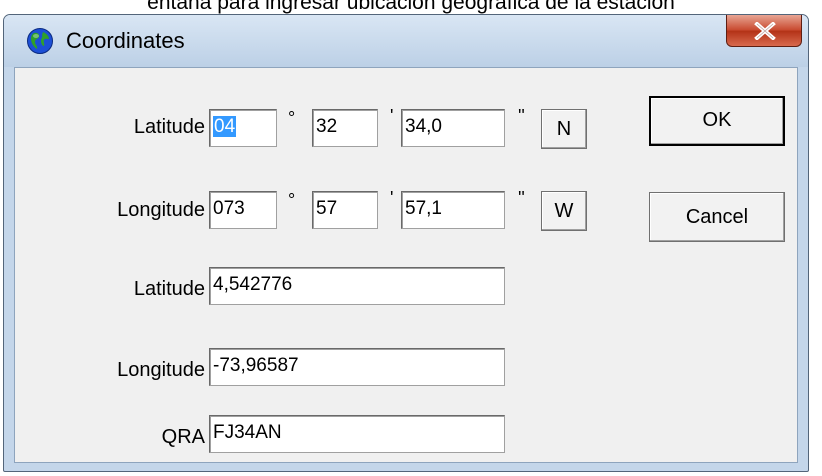 The height and width of the screenshot is (476, 822). I want to click on longitude-seconds-input: 57,1, so click(453, 210).